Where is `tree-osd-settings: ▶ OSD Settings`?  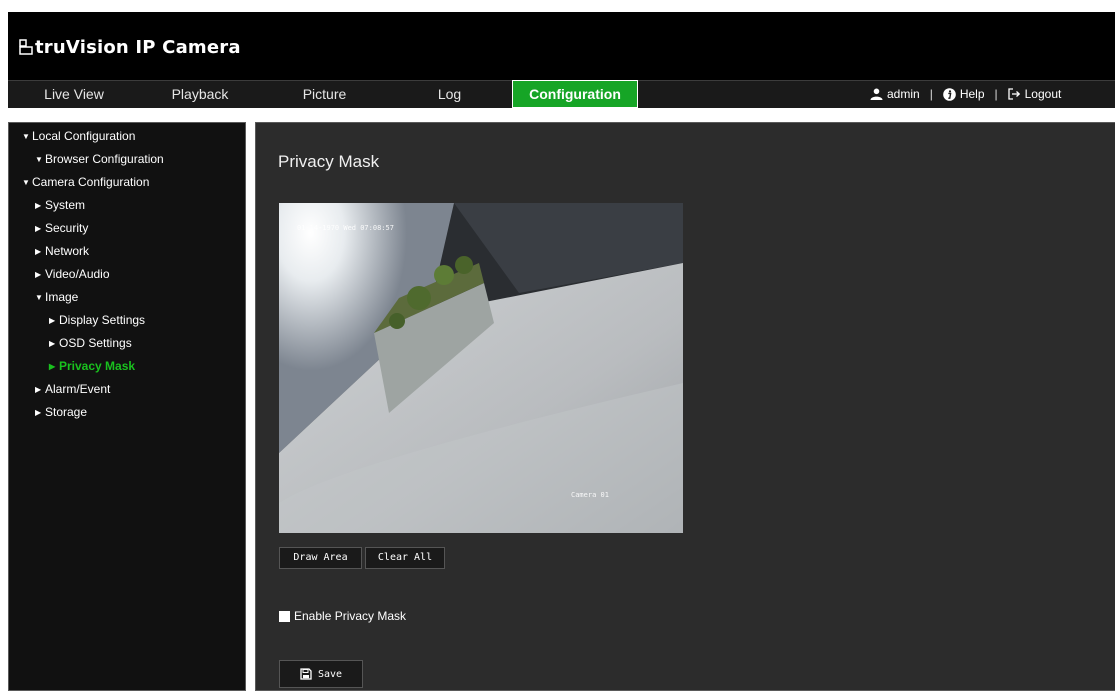
tree-osd-settings: ▶ OSD Settings is located at coordinates (90, 343).